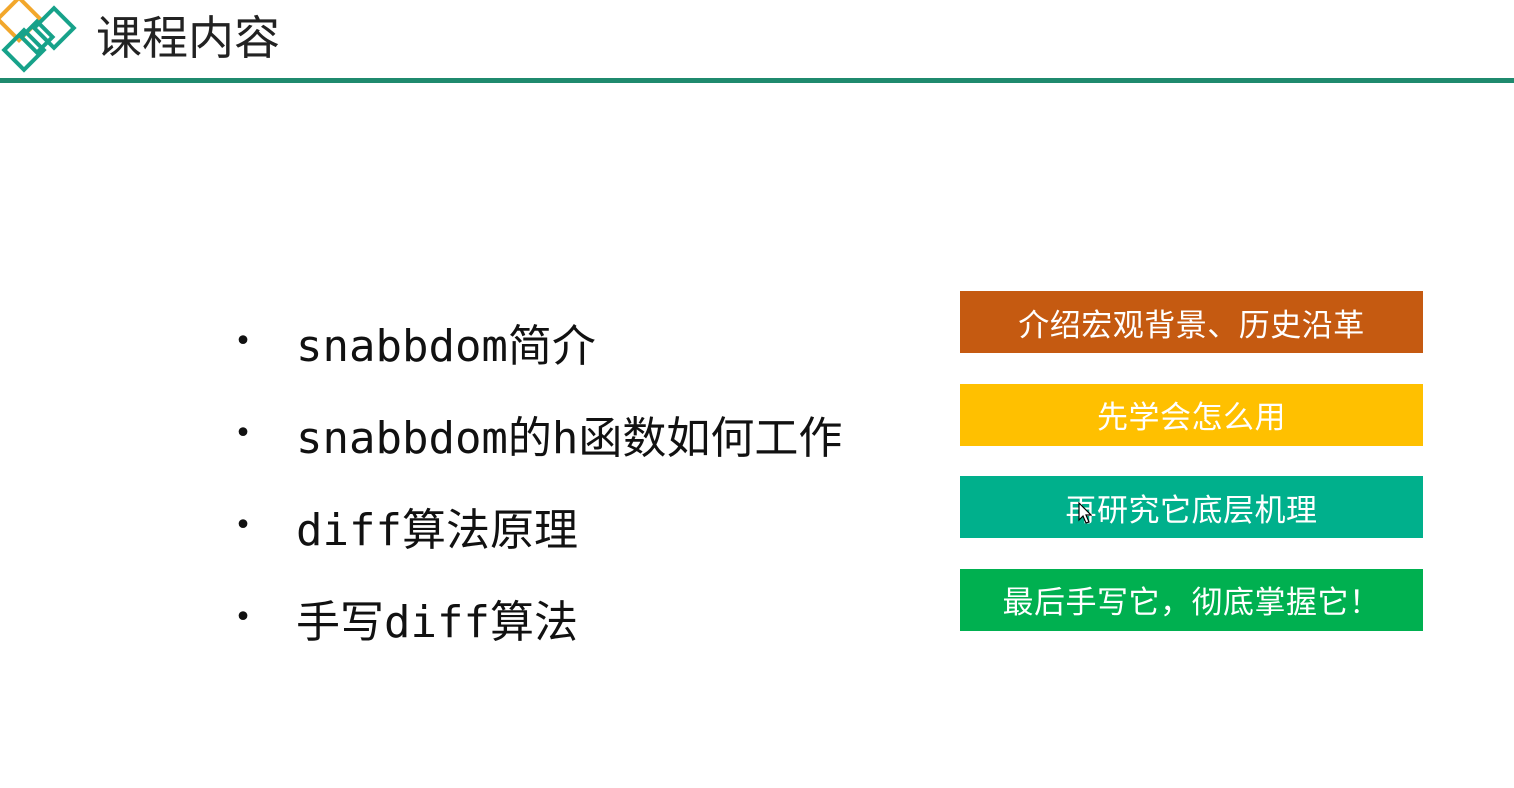 Image resolution: width=1514 pixels, height=788 pixels. I want to click on bullet-item-diff-principle: • diff算法原理, so click(538, 526).